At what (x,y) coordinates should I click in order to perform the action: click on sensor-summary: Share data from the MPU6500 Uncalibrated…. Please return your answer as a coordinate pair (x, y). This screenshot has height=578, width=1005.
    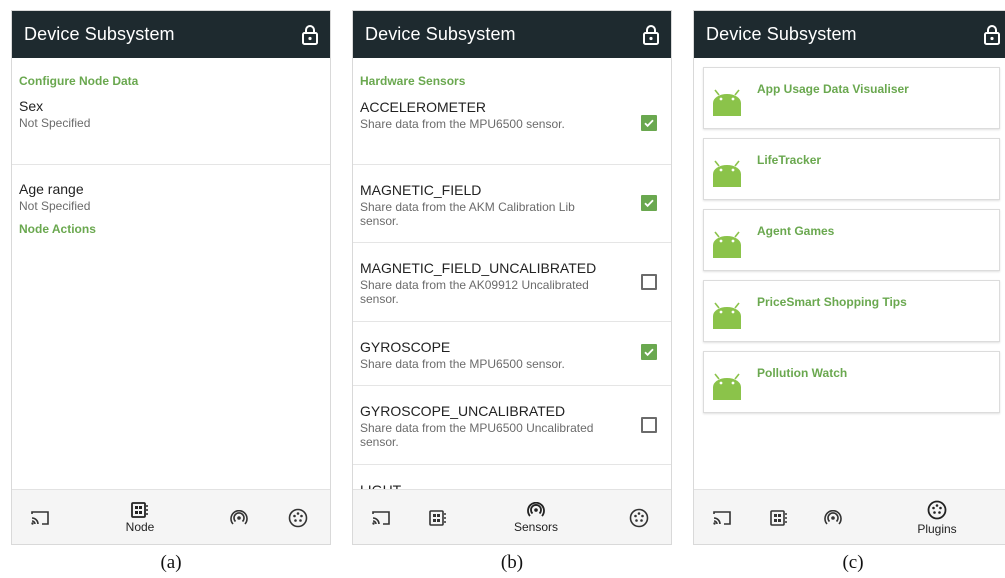
    Looking at the image, I should click on (477, 435).